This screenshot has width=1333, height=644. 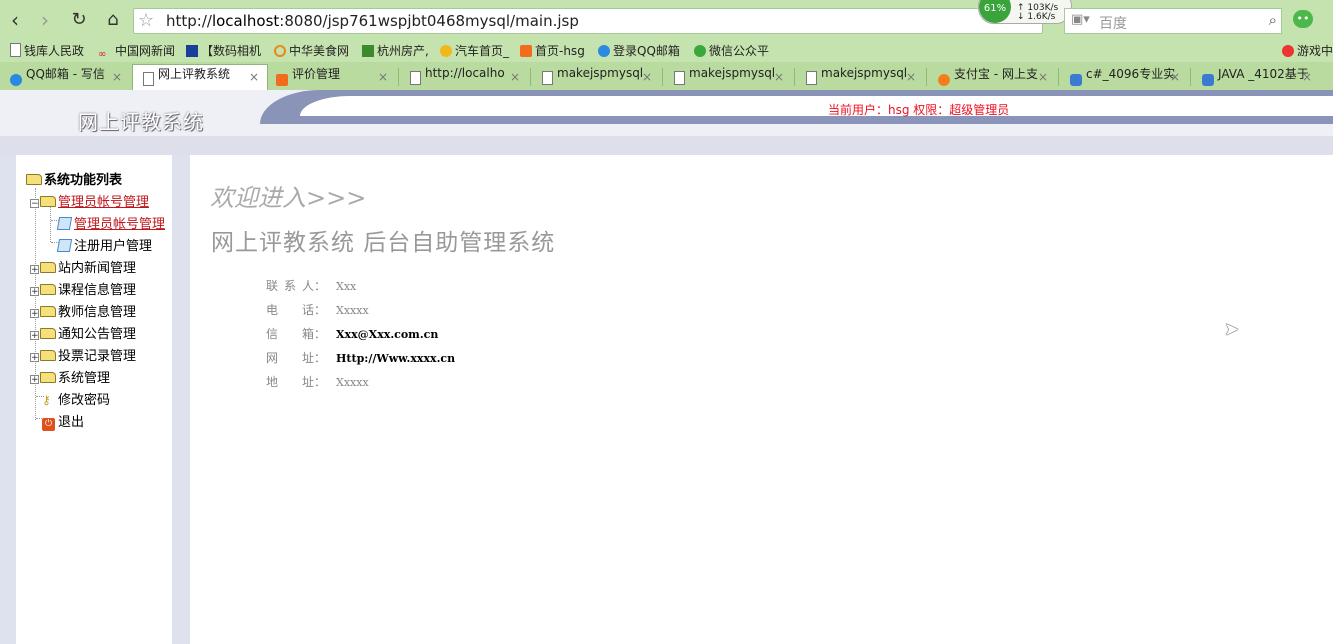 What do you see at coordinates (97, 290) in the screenshot?
I see `tree-node-label: 课程信息管理` at bounding box center [97, 290].